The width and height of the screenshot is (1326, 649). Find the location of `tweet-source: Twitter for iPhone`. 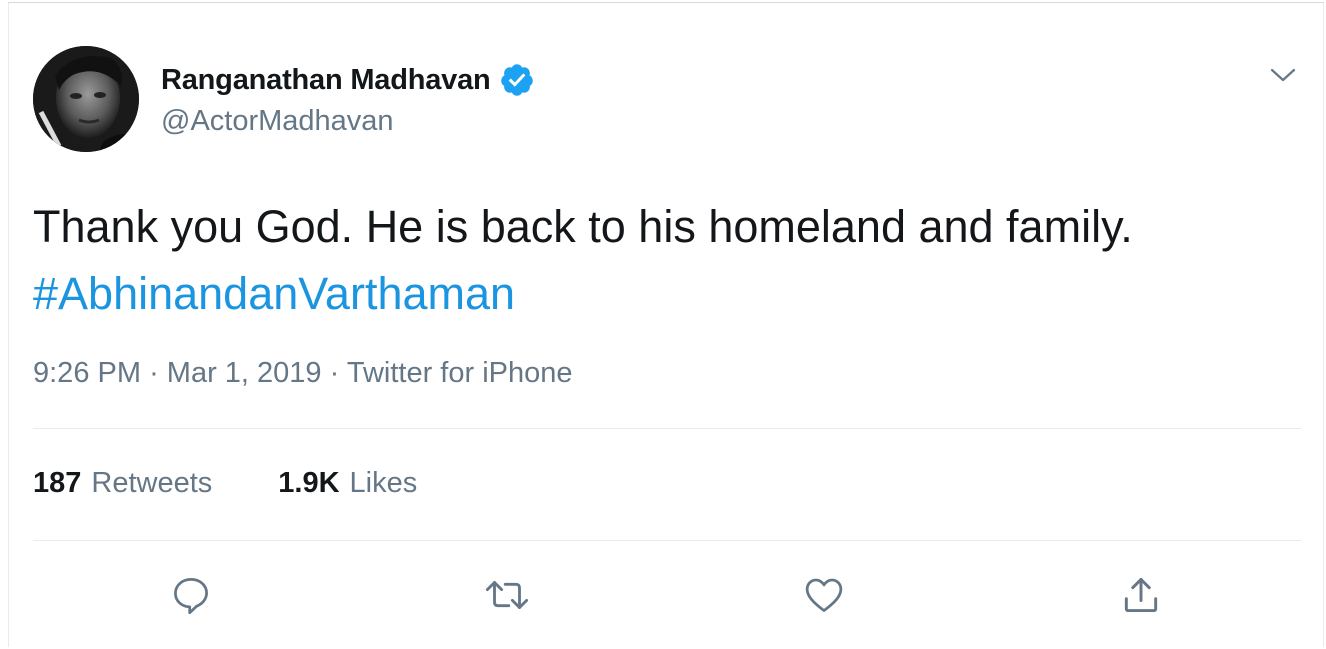

tweet-source: Twitter for iPhone is located at coordinates (460, 373).